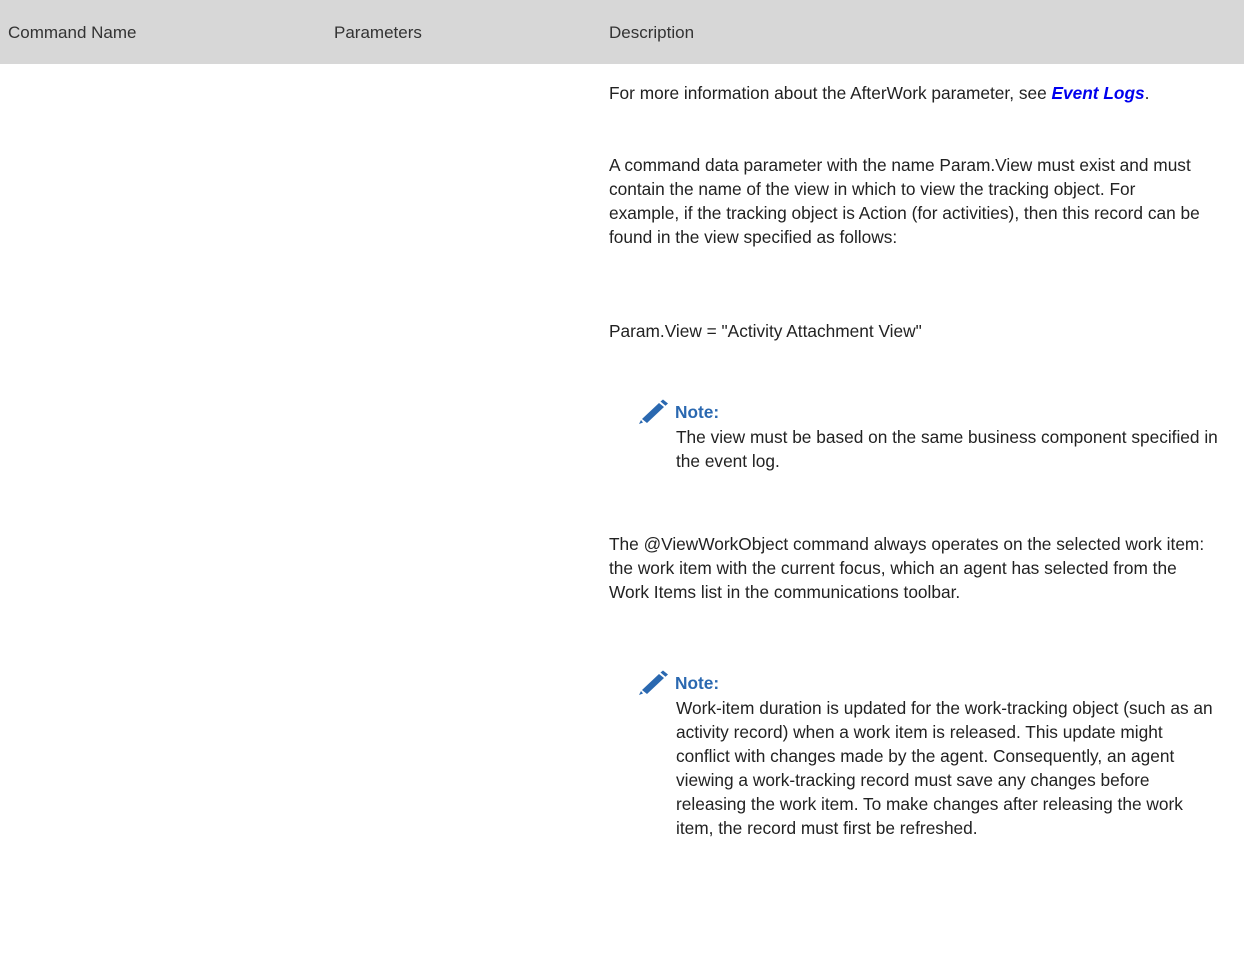 This screenshot has width=1244, height=962. I want to click on header-command-name: Command Name, so click(72, 32).